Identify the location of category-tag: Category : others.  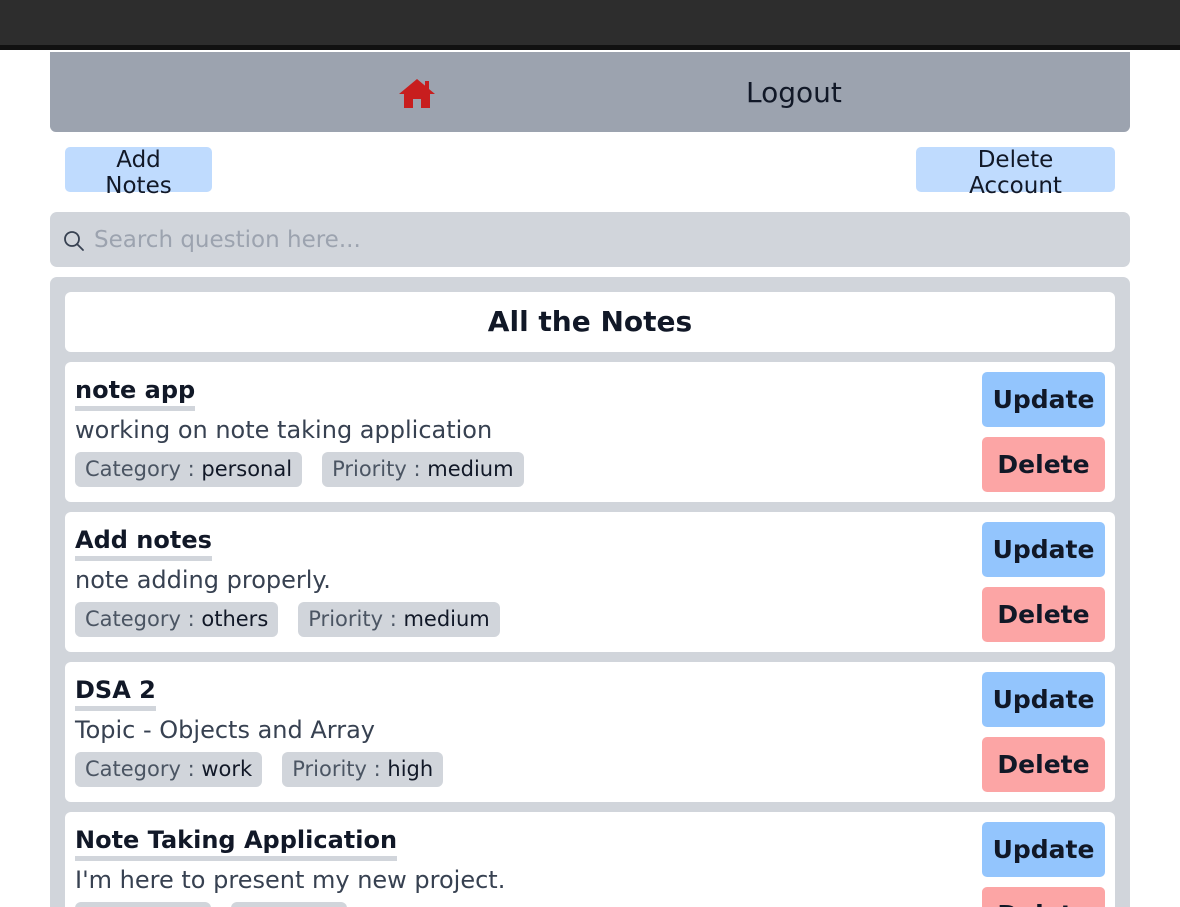
(177, 619).